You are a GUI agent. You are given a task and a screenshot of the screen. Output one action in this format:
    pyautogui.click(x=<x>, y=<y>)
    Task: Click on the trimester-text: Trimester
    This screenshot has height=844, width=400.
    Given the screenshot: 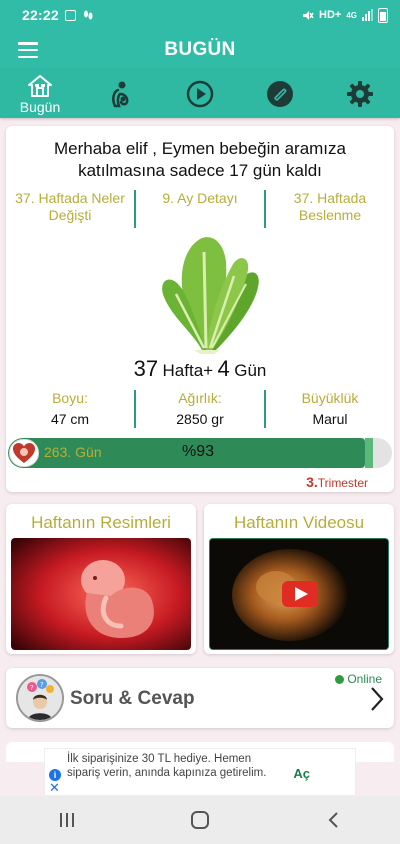 What is the action you would take?
    pyautogui.click(x=342, y=483)
    